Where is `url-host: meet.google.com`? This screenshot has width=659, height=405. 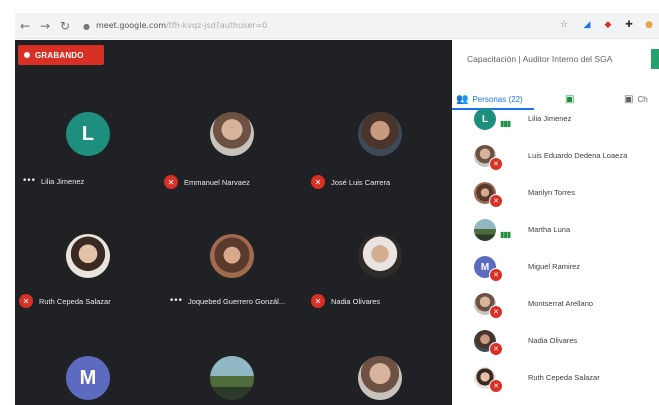 url-host: meet.google.com is located at coordinates (131, 25).